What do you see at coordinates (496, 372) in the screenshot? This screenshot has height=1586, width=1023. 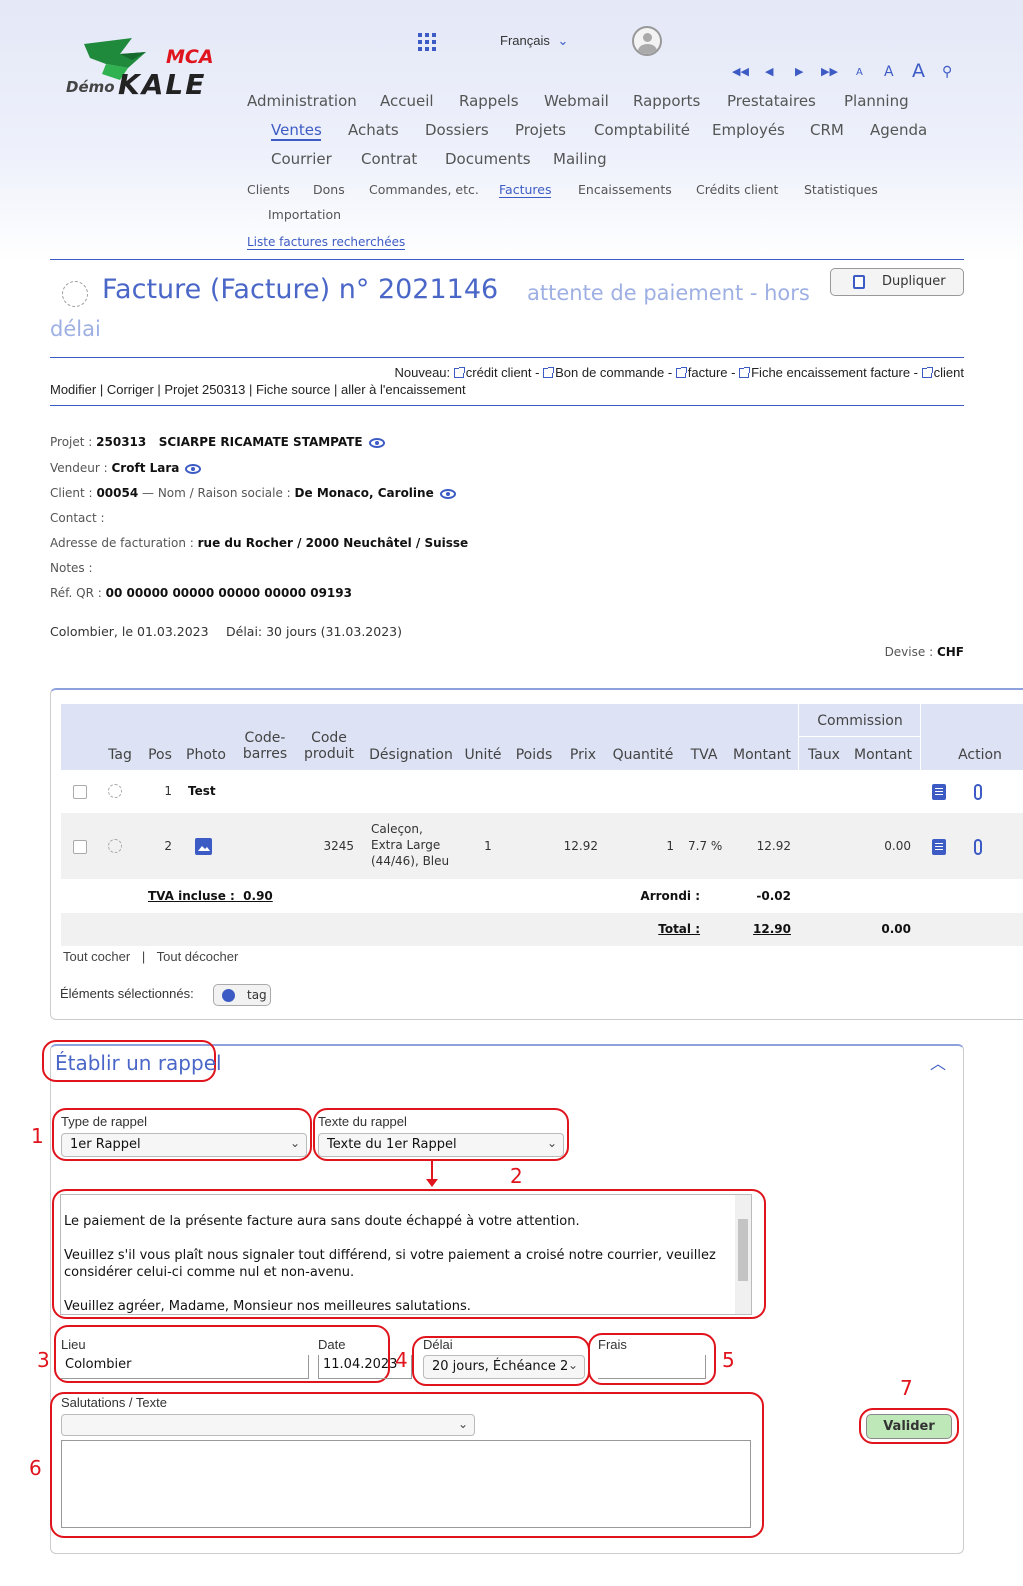 I see `link-credit-client: crédit client -` at bounding box center [496, 372].